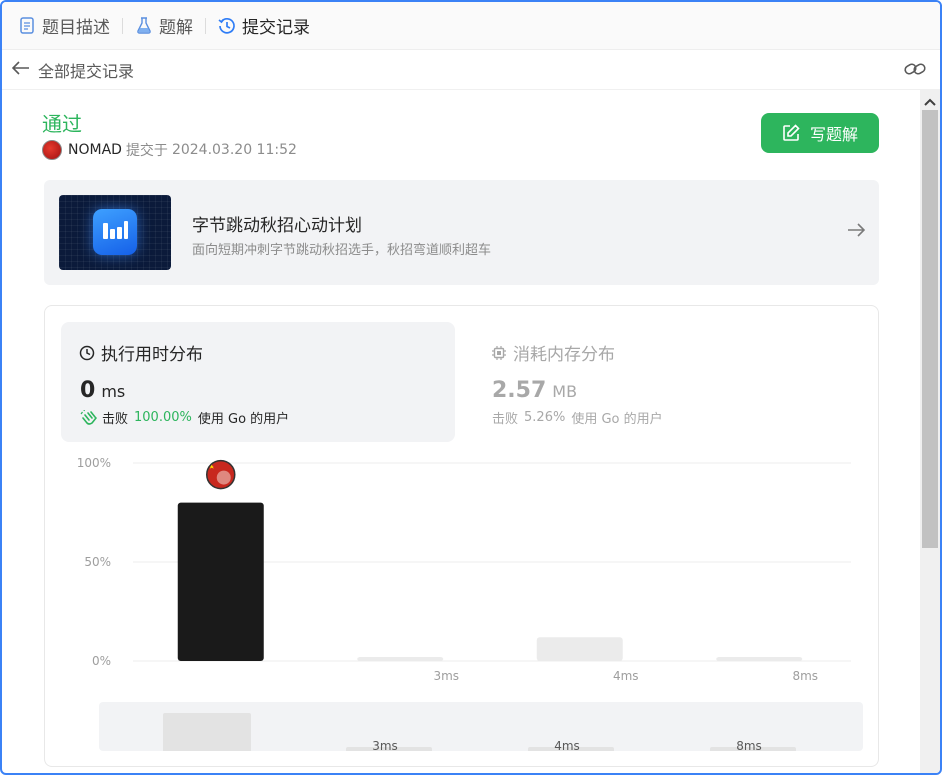 The width and height of the screenshot is (942, 775). What do you see at coordinates (20, 69) in the screenshot?
I see `back-arrow-icon` at bounding box center [20, 69].